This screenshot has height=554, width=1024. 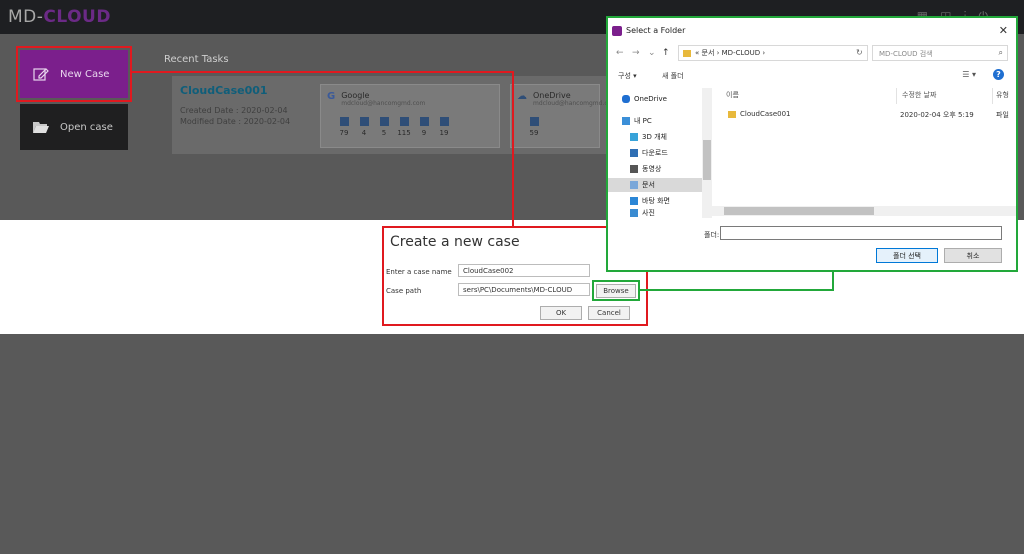 I want to click on created-date: Created Date : 2020-02-04, so click(x=234, y=110).